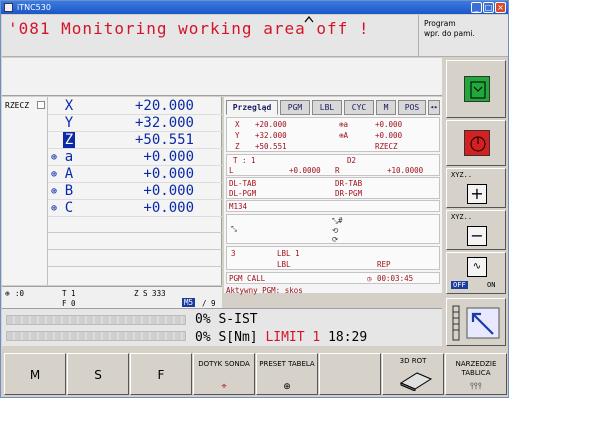 This screenshot has width=600, height=427. Describe the element at coordinates (135, 174) in the screenshot. I see `axis-row-a: ⊕ A +0.000` at that location.